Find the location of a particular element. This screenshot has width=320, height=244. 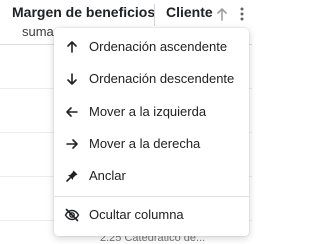

menu-item-move-left: Mover a la izquierda is located at coordinates (151, 112).